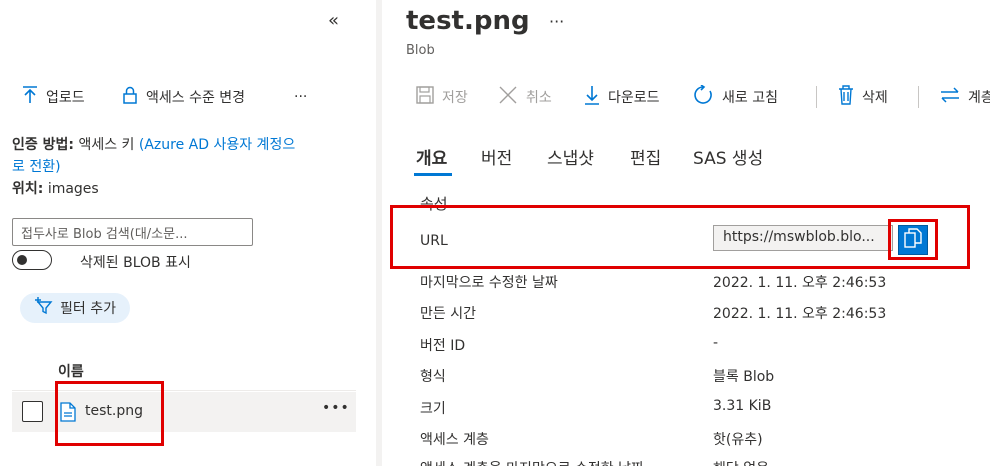 Image resolution: width=990 pixels, height=466 pixels. I want to click on prop-label-last-modified: 마지막으로 수정한 날짜, so click(489, 283).